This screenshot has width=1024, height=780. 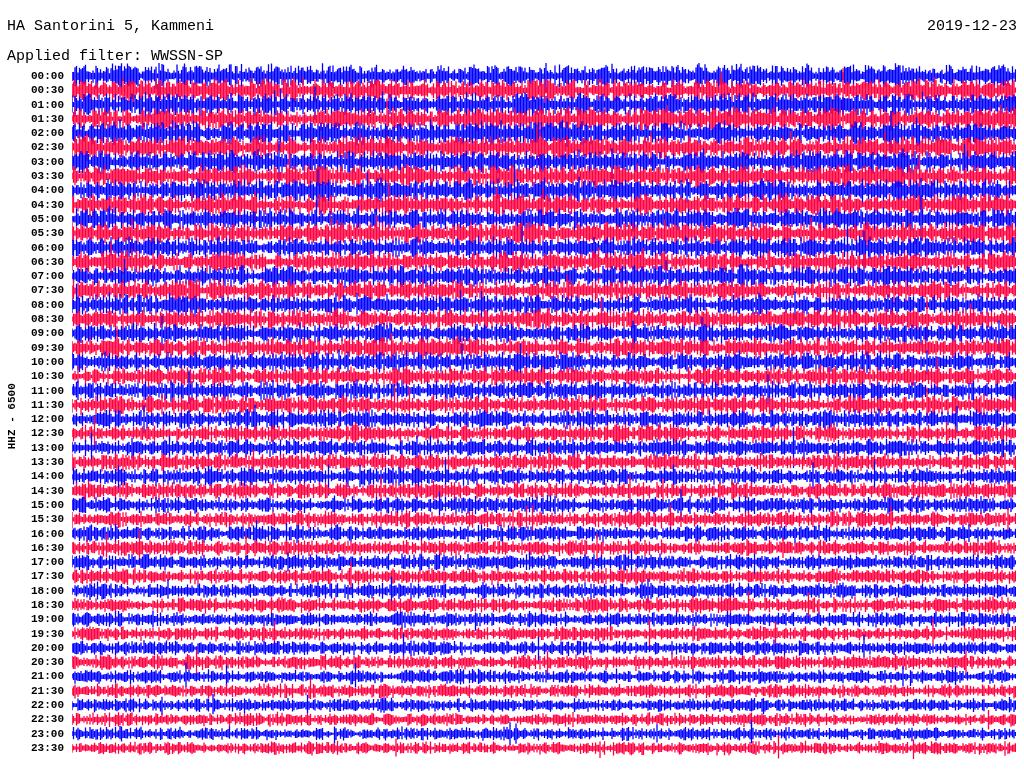 What do you see at coordinates (47, 390) in the screenshot?
I see `time-label: 11:00` at bounding box center [47, 390].